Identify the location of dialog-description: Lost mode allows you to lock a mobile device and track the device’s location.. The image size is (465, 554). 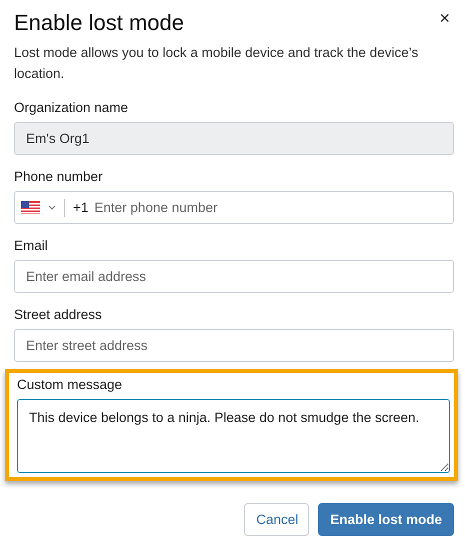
(217, 63).